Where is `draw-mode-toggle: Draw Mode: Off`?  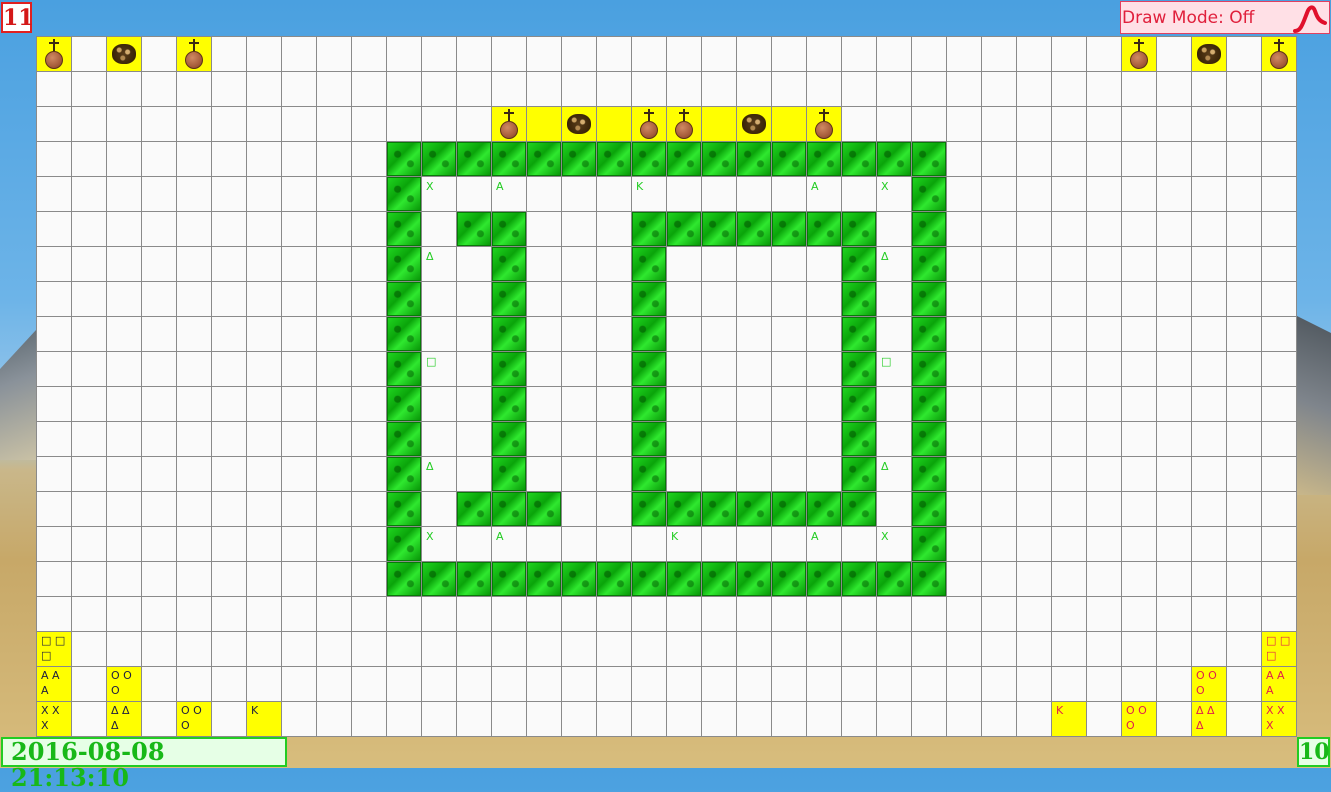
draw-mode-toggle: Draw Mode: Off is located at coordinates (1225, 17).